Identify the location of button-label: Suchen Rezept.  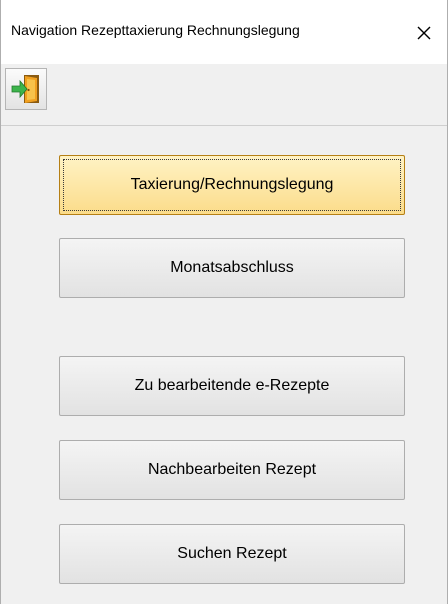
(232, 553).